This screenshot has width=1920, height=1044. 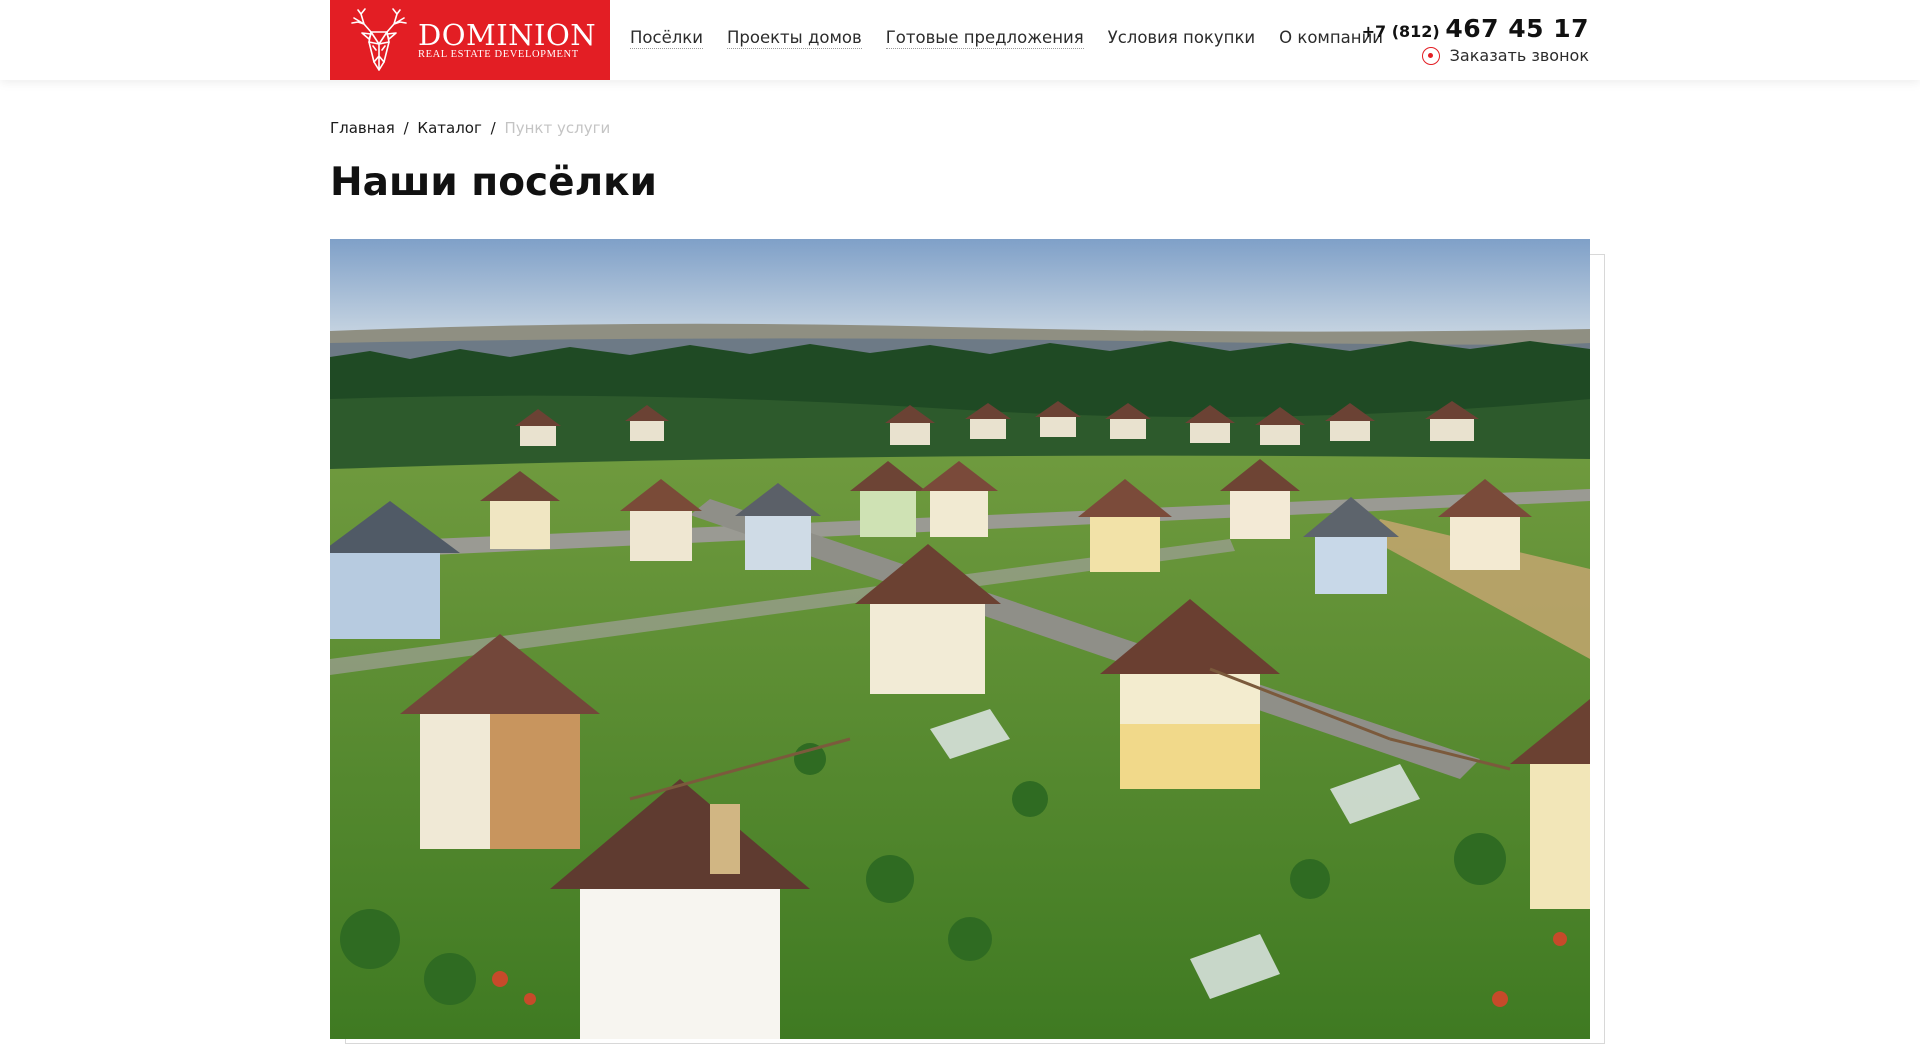 What do you see at coordinates (449, 128) in the screenshot?
I see `breadcrumb-catalog: Каталог` at bounding box center [449, 128].